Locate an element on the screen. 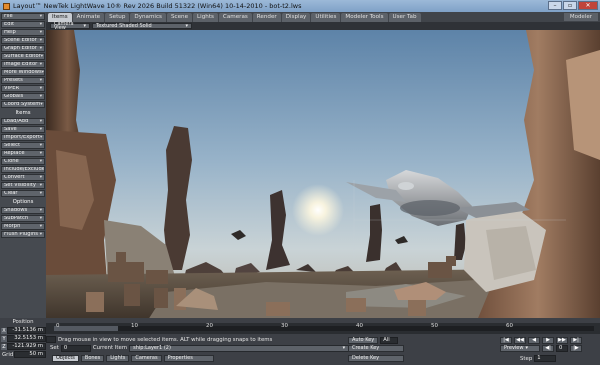  sidebar-button-file: File ▾ is located at coordinates (23, 16).